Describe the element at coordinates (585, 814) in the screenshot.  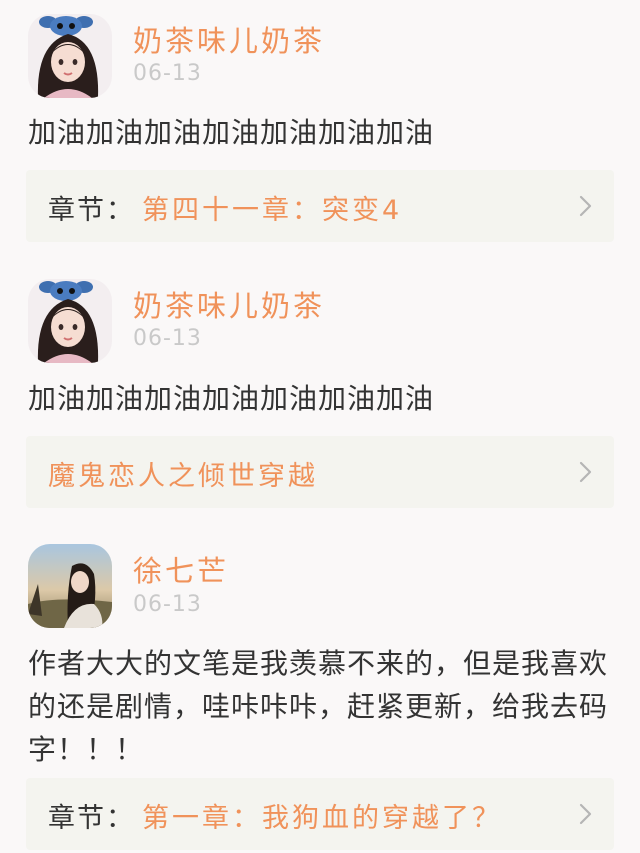
I see `chevron-right-icon` at that location.